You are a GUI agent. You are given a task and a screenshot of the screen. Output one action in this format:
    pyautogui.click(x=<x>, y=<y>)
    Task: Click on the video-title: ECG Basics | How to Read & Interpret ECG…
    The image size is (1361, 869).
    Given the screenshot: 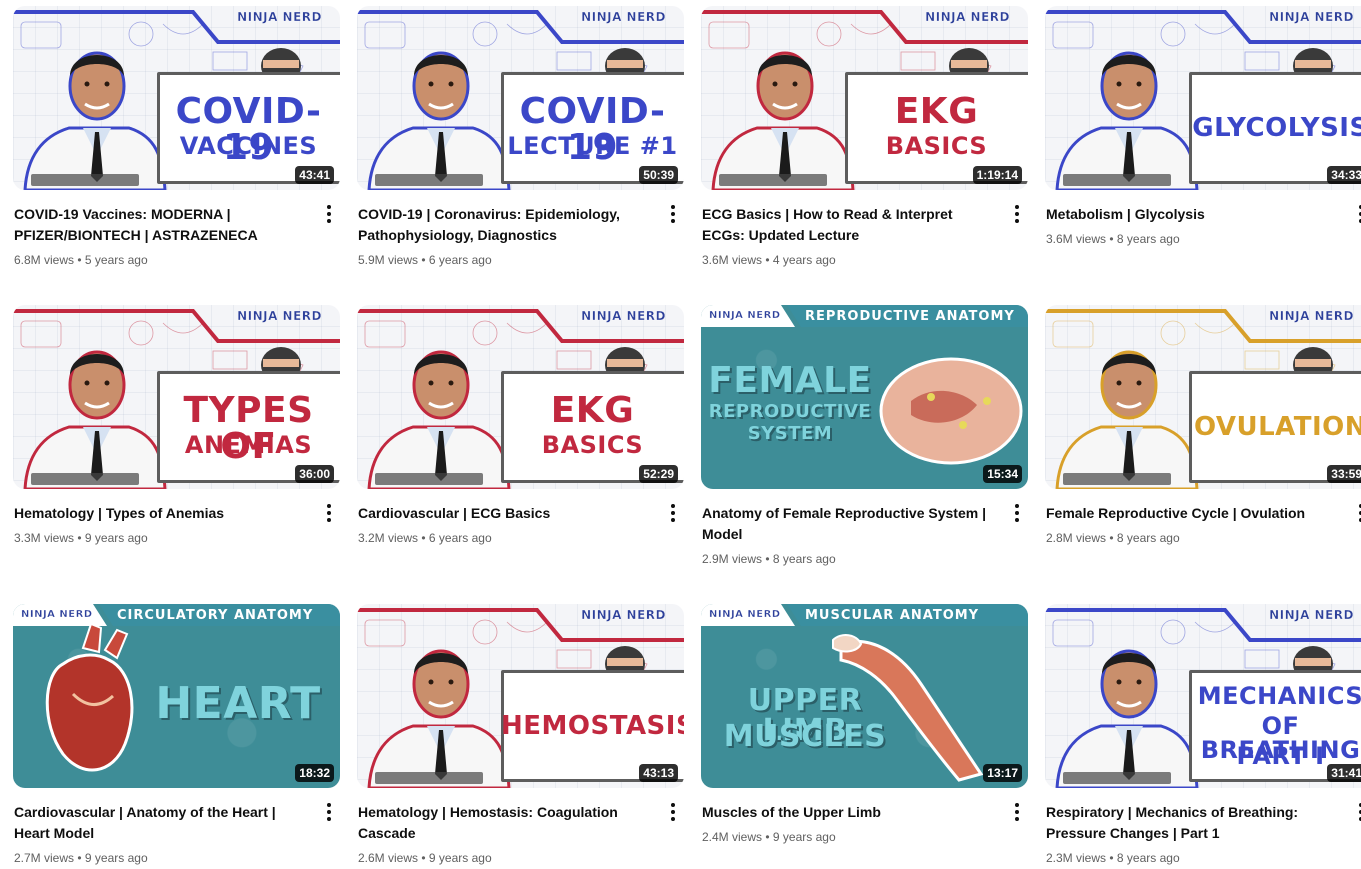 What is the action you would take?
    pyautogui.click(x=848, y=225)
    